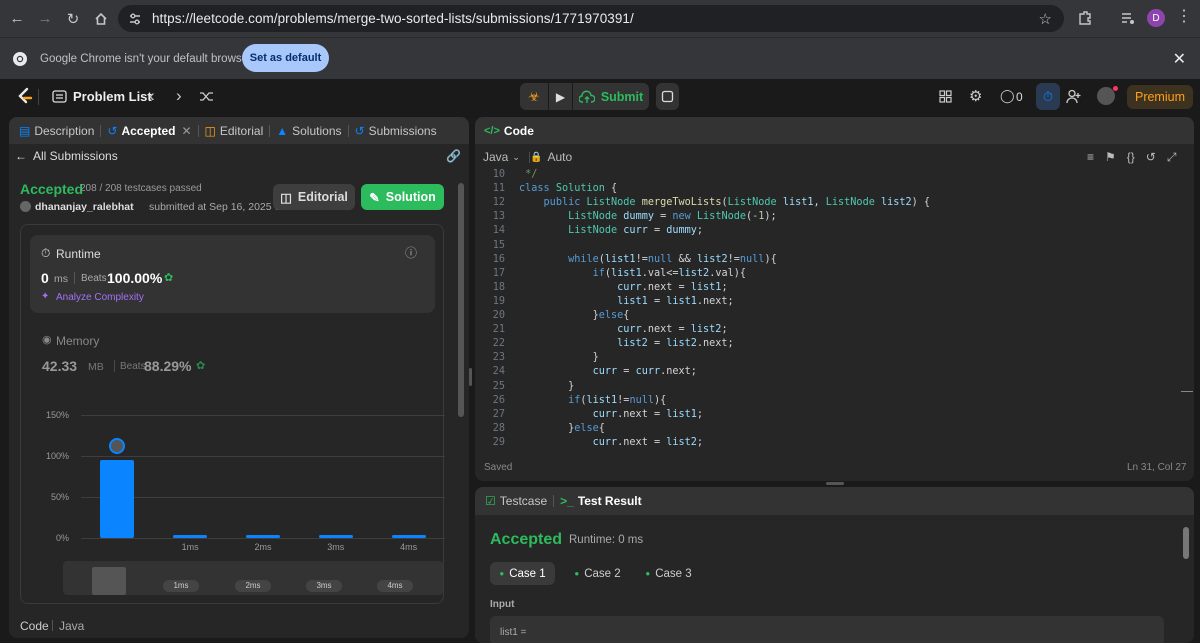 The image size is (1200, 643). Describe the element at coordinates (567, 501) in the screenshot. I see `terminal-icon: >_` at that location.